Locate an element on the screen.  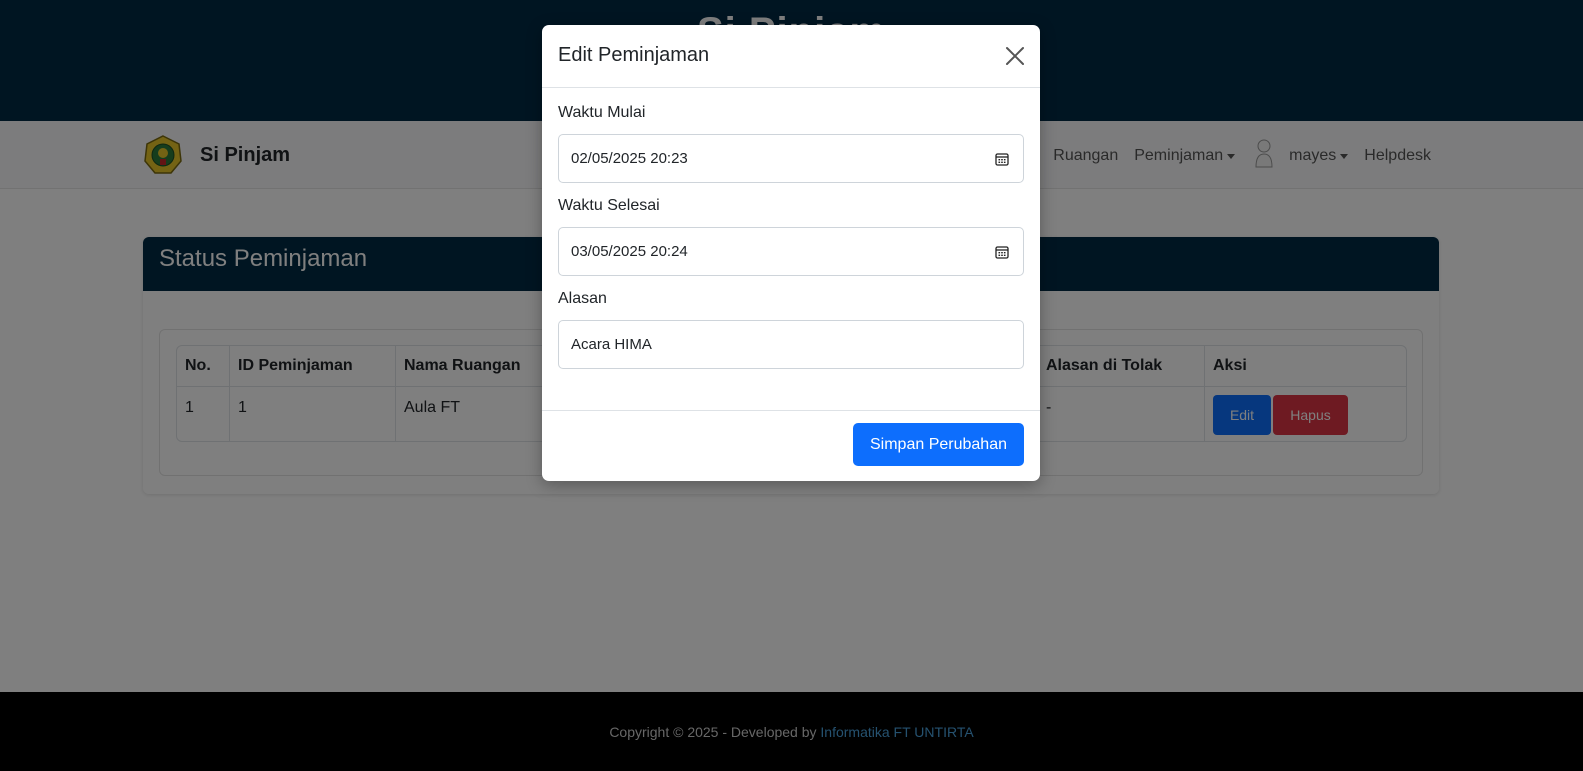
alasan-value: Acara HIMA is located at coordinates (611, 344).